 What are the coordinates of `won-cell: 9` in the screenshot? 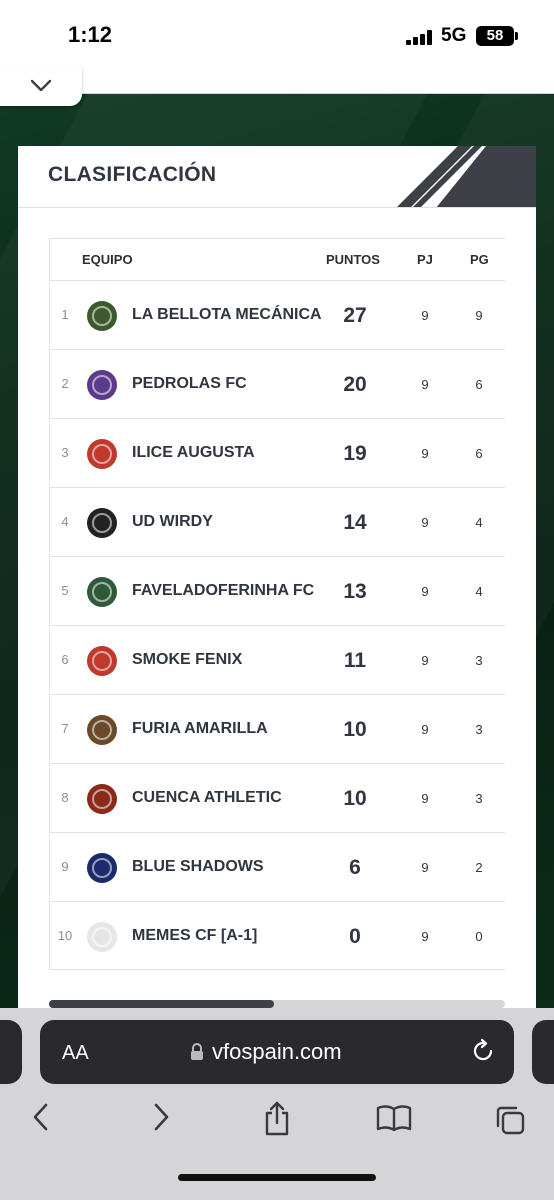 It's located at (479, 315).